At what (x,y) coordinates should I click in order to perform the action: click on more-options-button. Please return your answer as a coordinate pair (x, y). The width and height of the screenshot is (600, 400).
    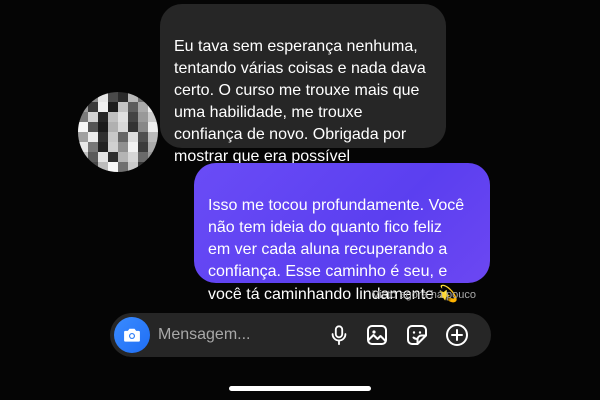
    Looking at the image, I should click on (457, 335).